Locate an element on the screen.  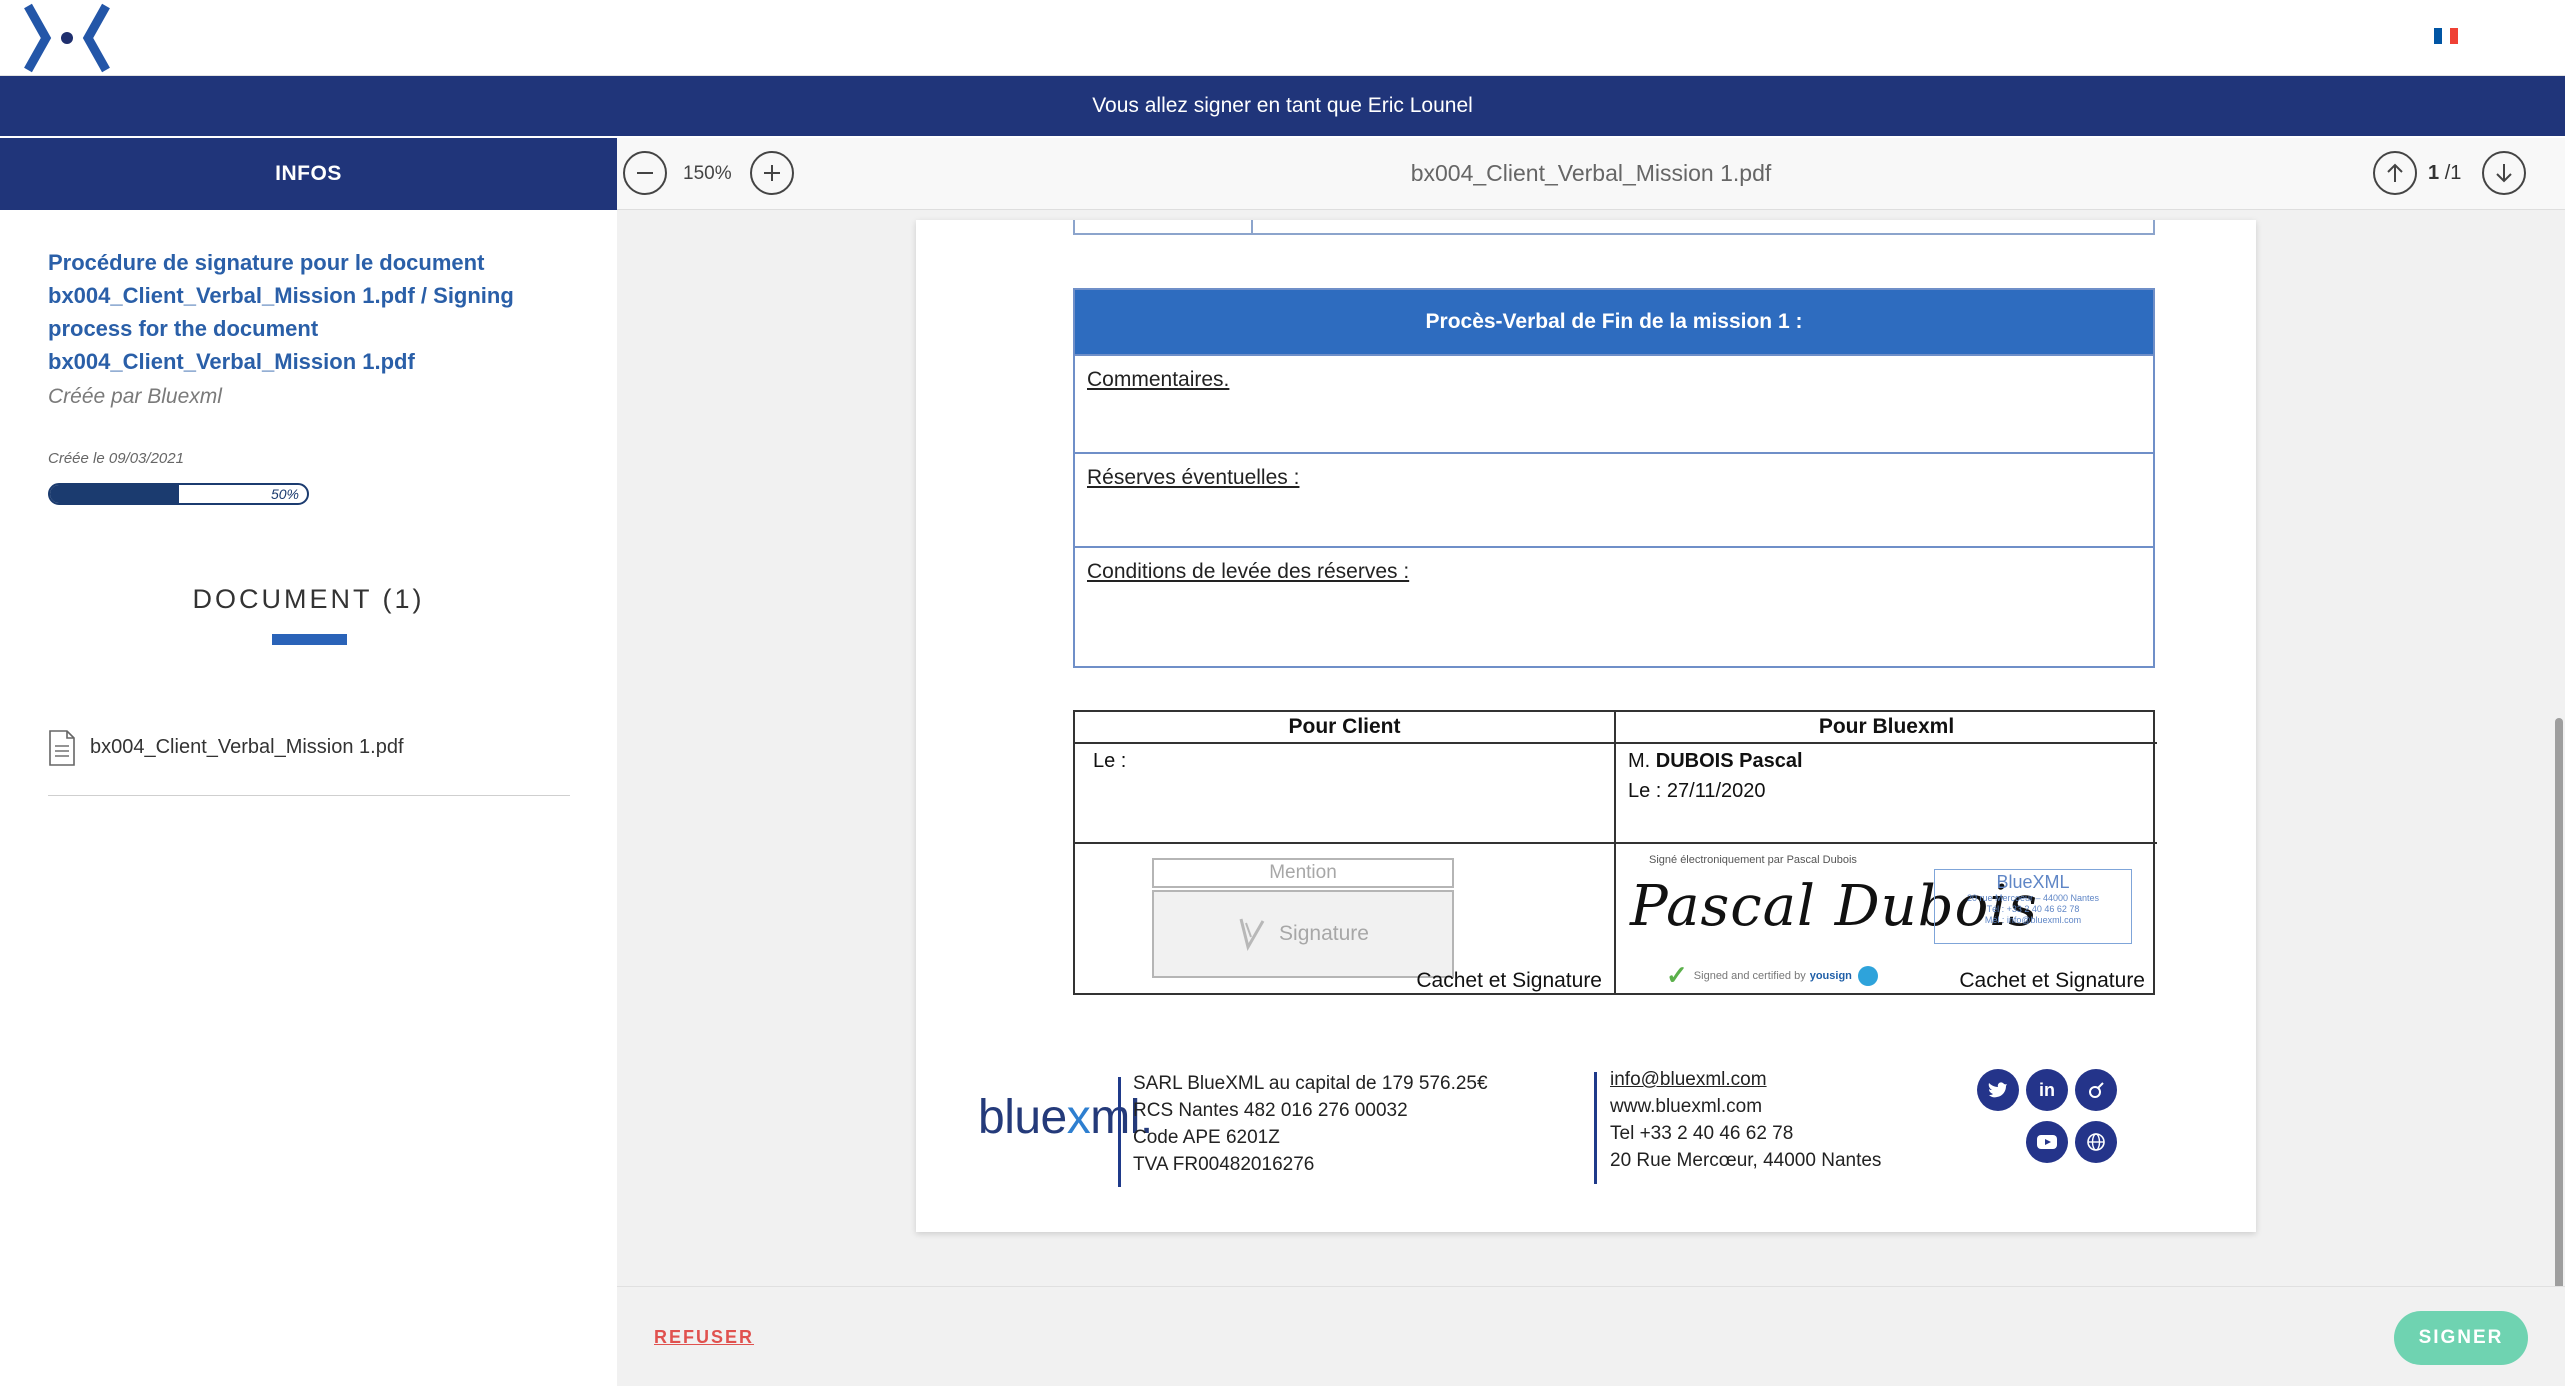
tab-infos-label: INFOS is located at coordinates (308, 173).